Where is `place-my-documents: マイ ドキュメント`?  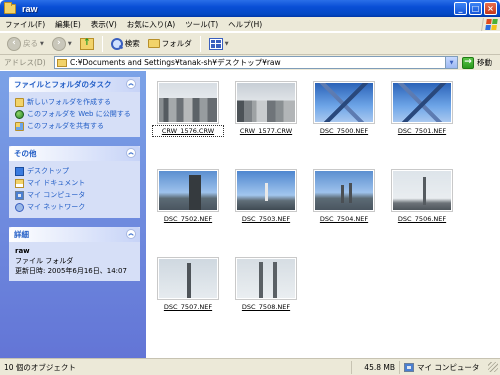 place-my-documents: マイ ドキュメント is located at coordinates (74, 183).